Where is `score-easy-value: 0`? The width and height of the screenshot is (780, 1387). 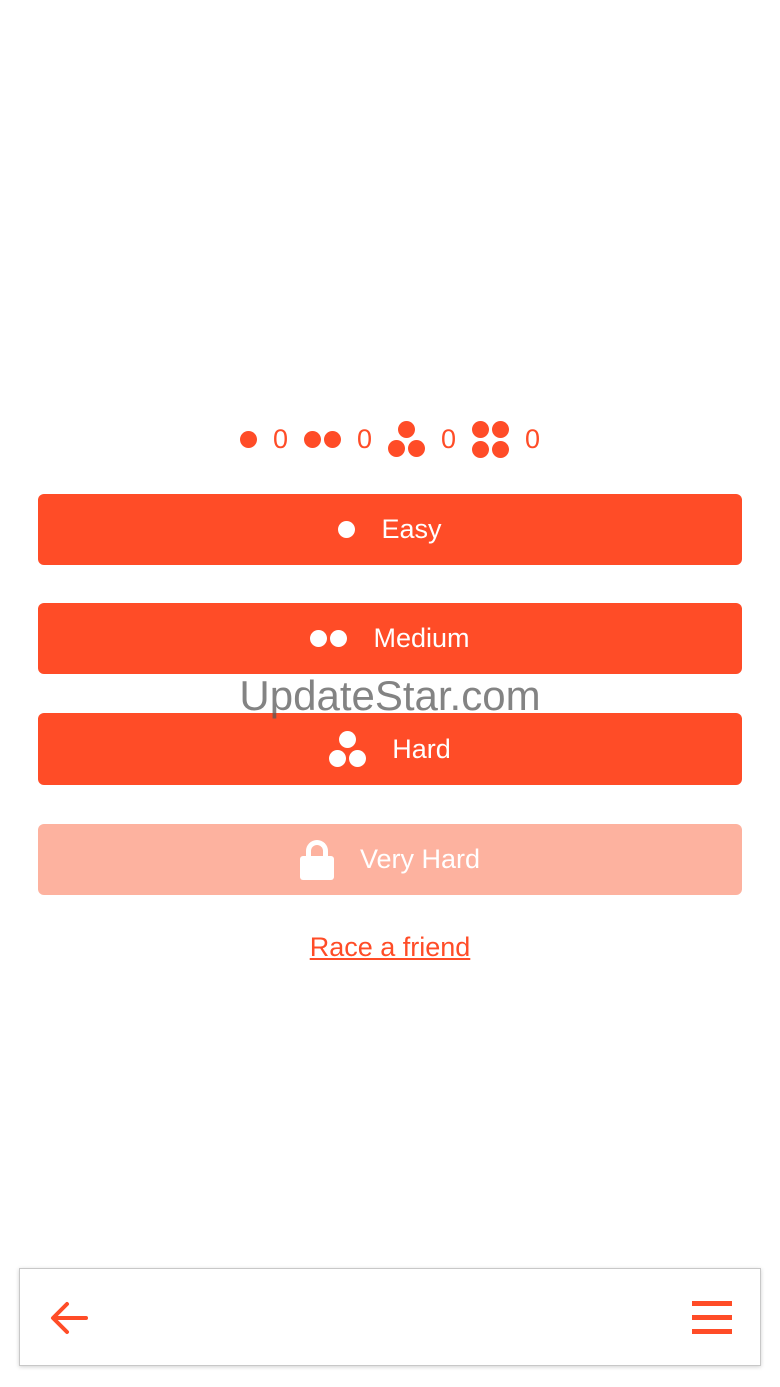 score-easy-value: 0 is located at coordinates (280, 438).